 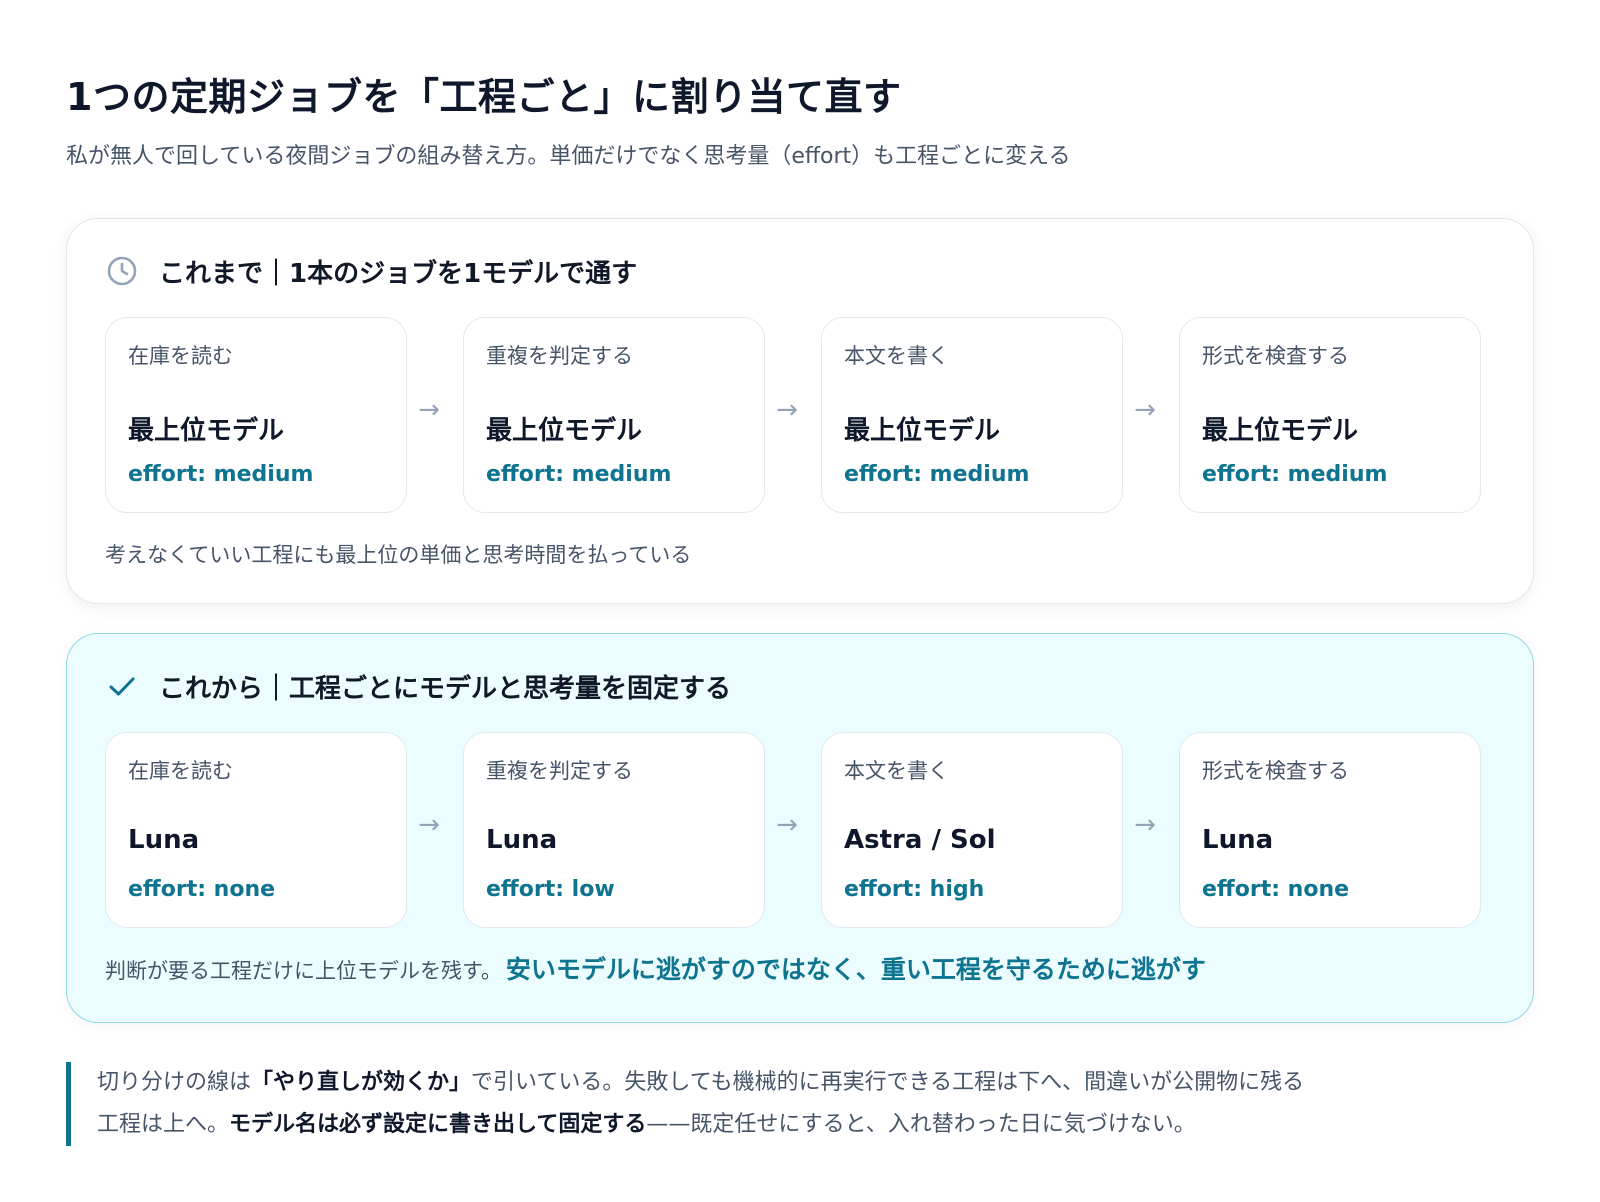 What do you see at coordinates (174, 1082) in the screenshot?
I see `quote-text: 切り分けの線は` at bounding box center [174, 1082].